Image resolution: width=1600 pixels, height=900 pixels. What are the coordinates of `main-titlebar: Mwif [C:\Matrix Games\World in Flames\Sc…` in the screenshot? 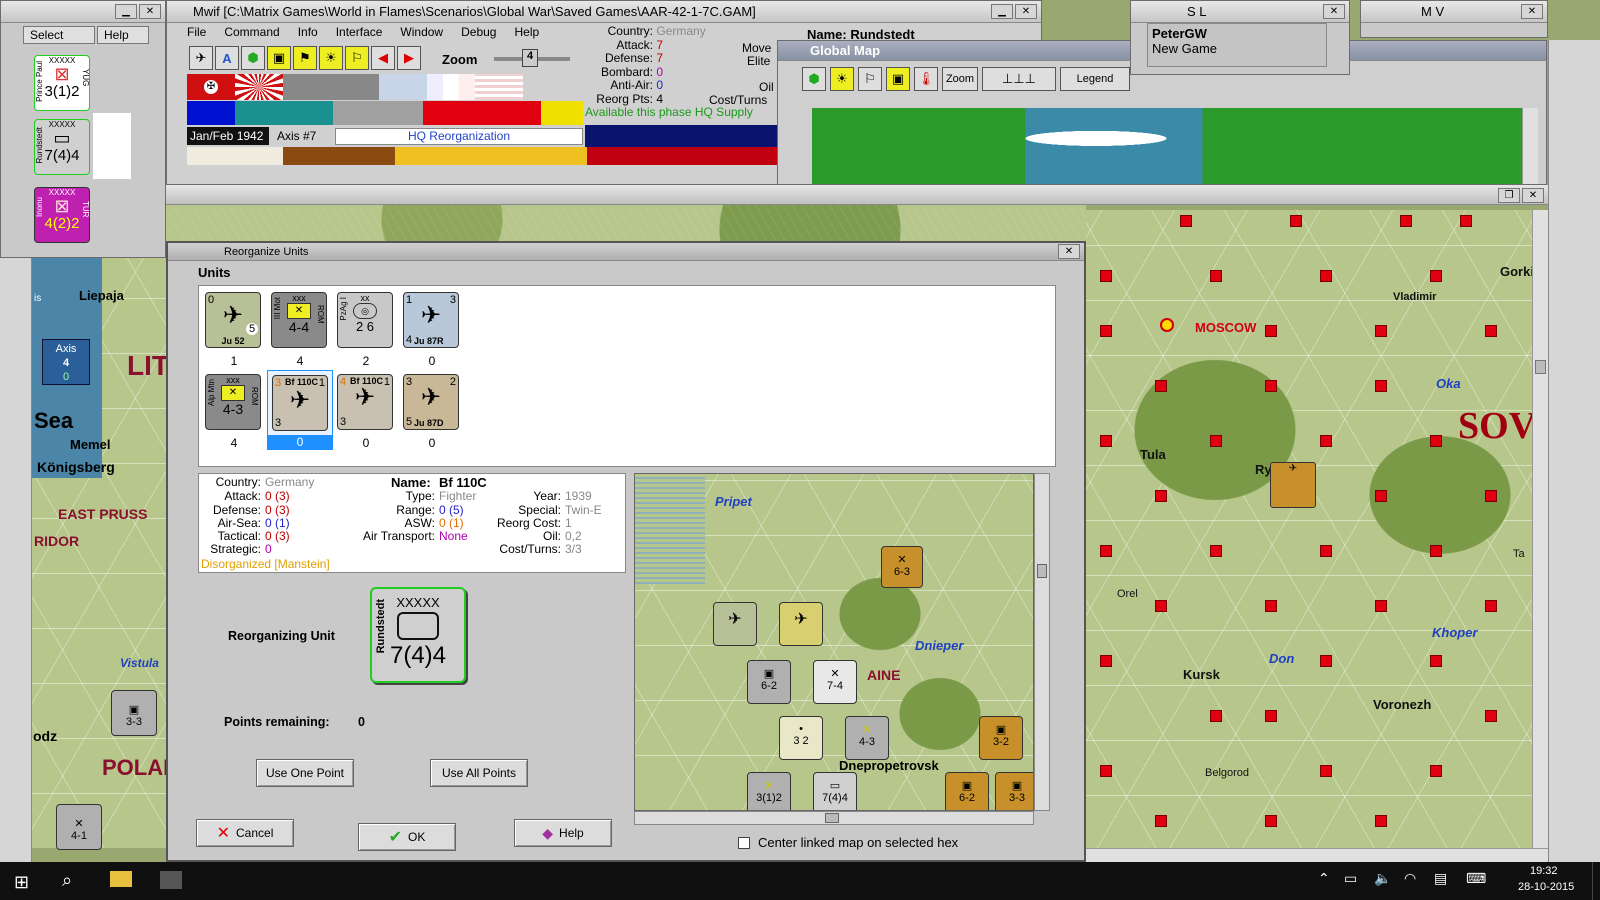 It's located at (604, 12).